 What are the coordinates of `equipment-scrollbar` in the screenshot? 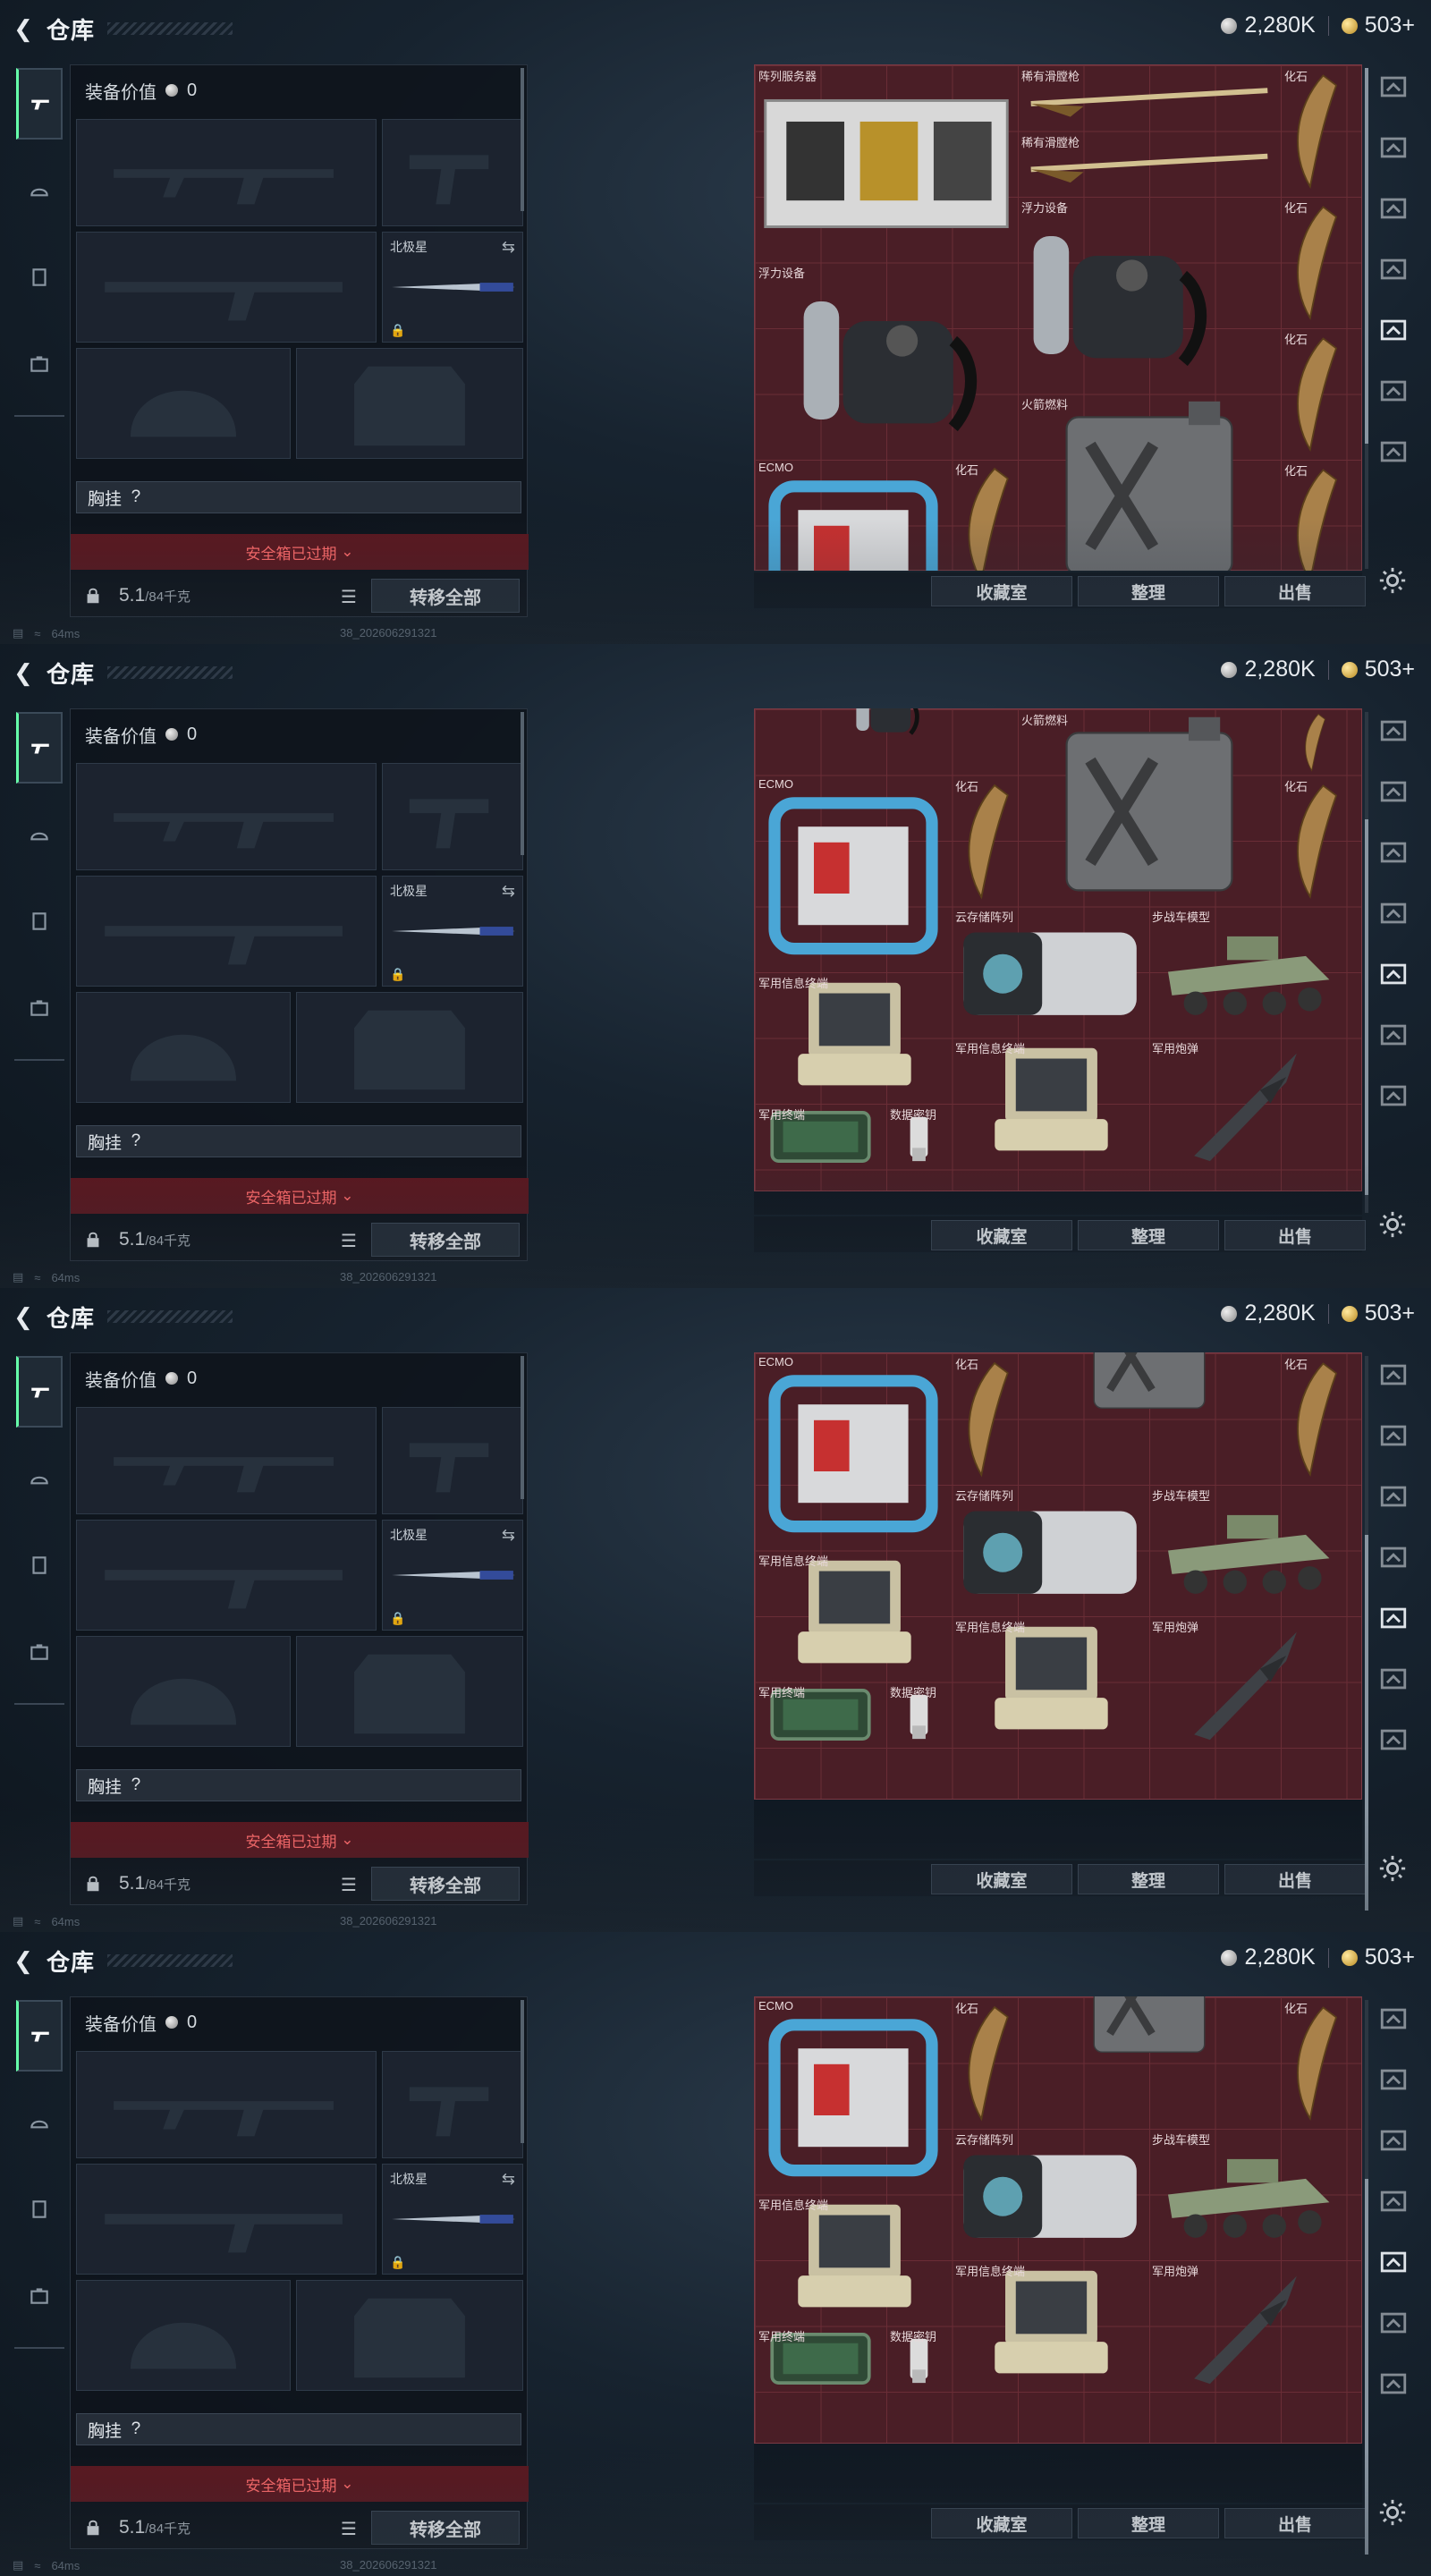 It's located at (523, 1427).